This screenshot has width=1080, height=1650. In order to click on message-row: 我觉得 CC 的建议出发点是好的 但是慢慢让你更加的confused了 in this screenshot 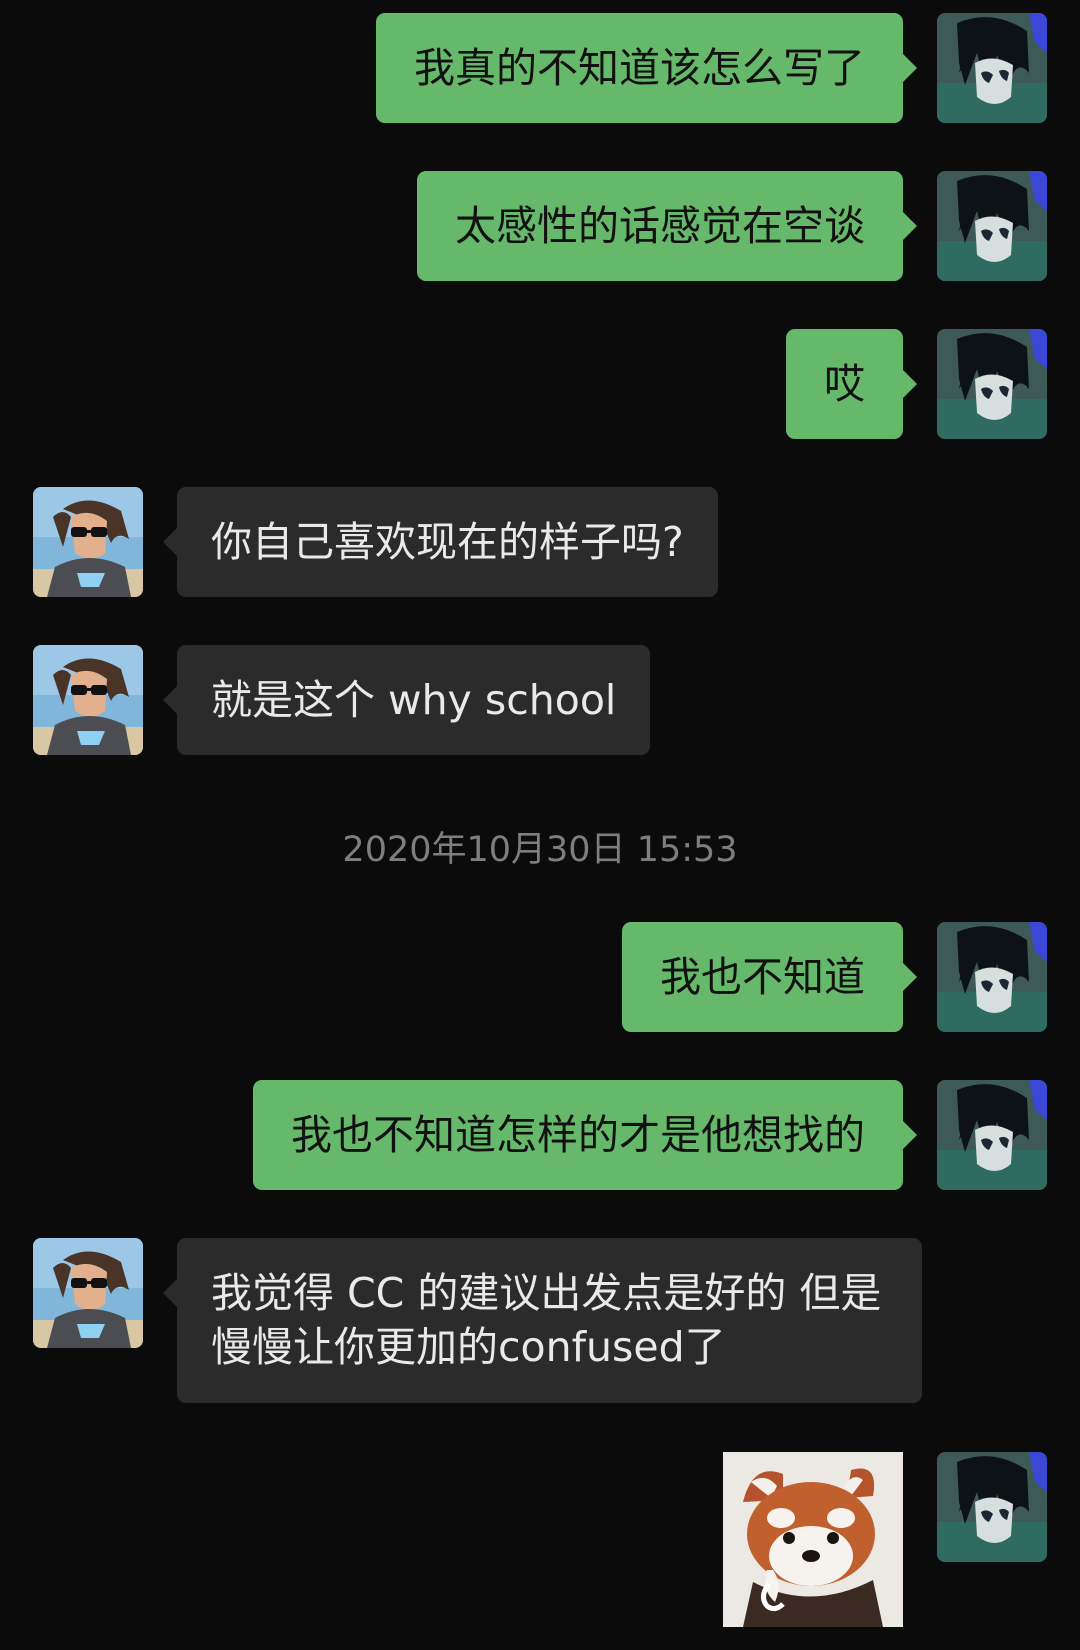, I will do `click(540, 1320)`.